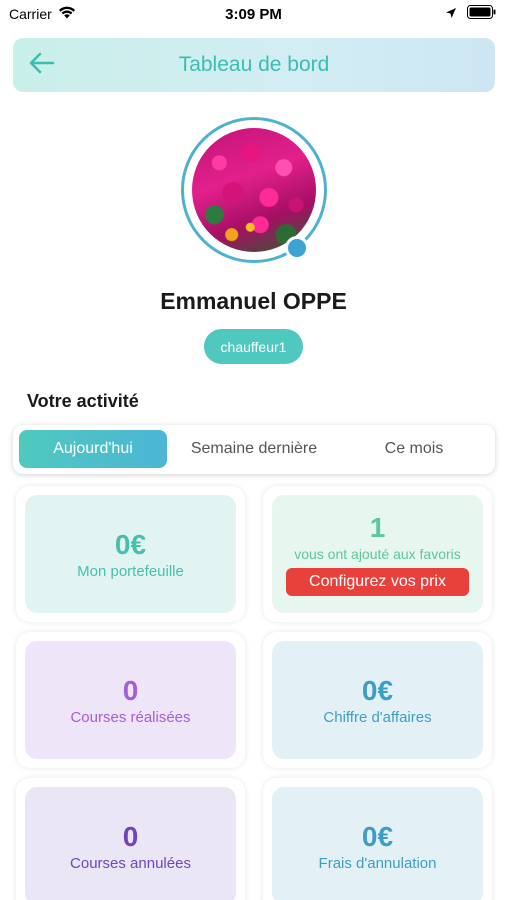  I want to click on revenue-card: 0€ Chiffre d'affaires, so click(377, 700).